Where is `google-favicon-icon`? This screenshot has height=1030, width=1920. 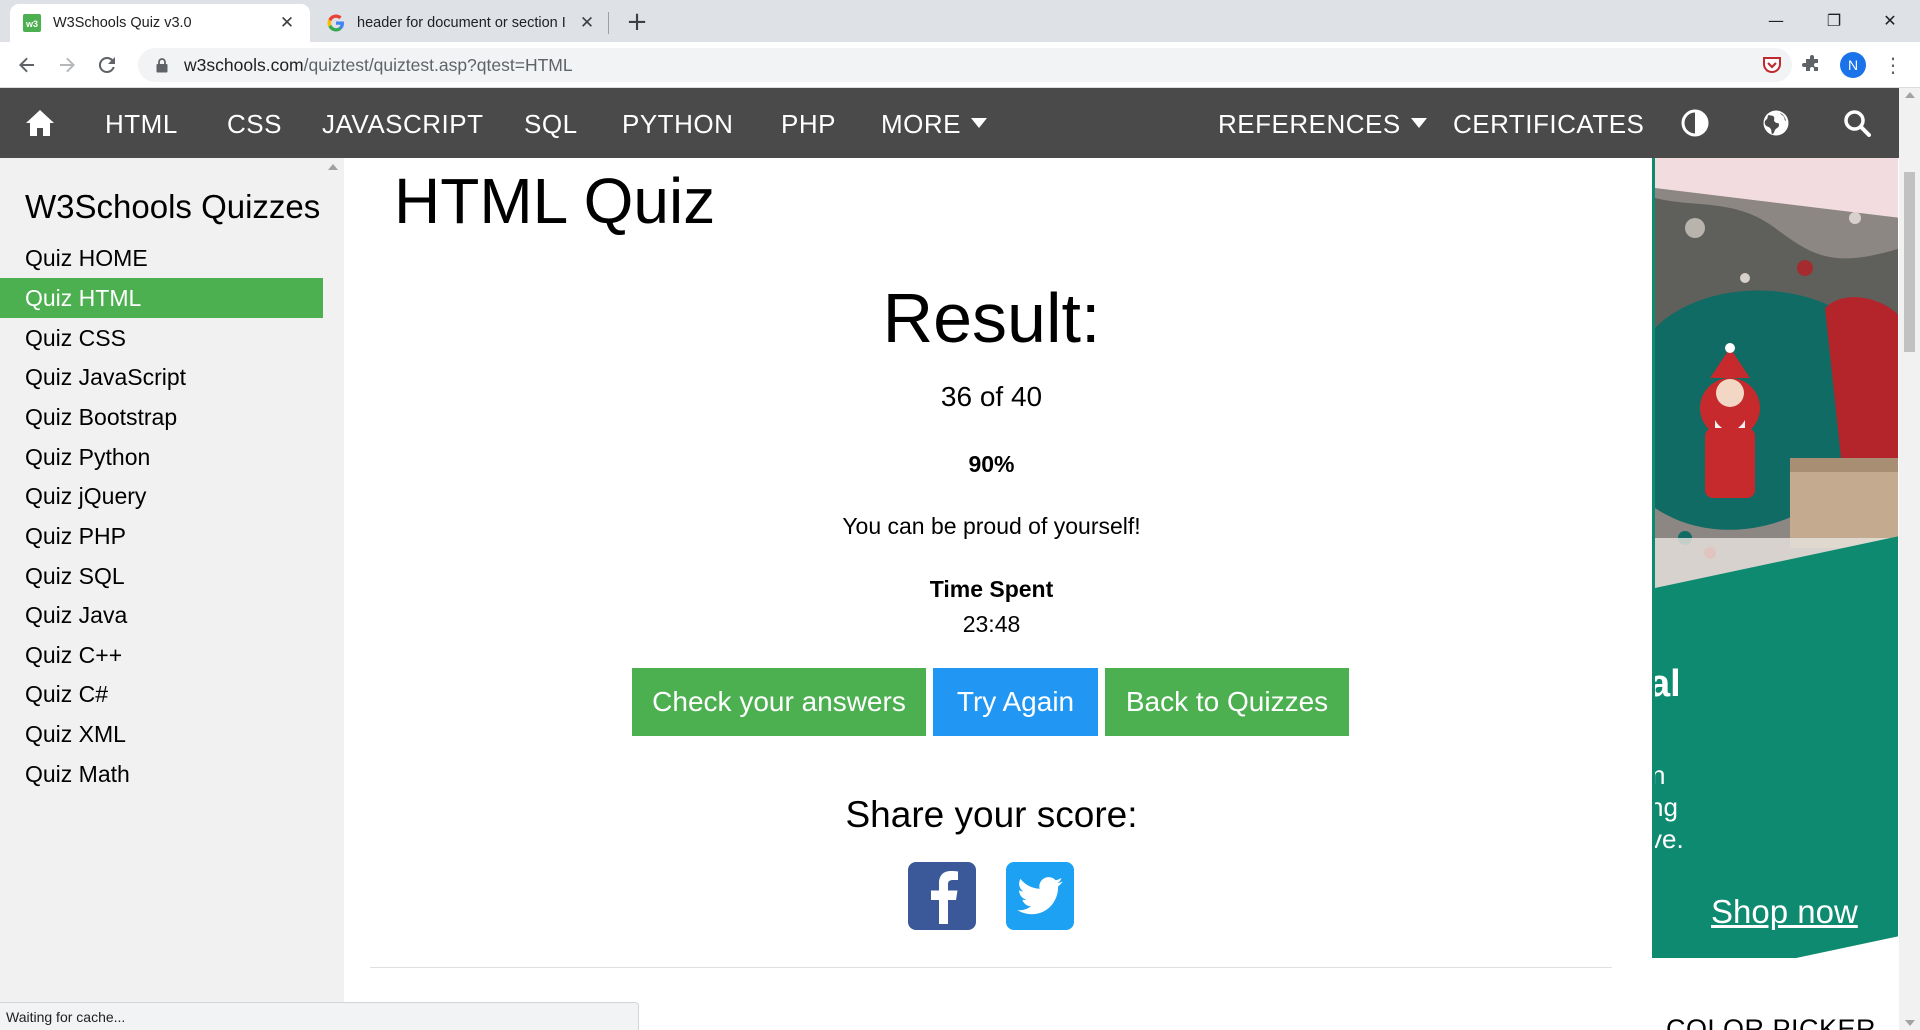
google-favicon-icon is located at coordinates (336, 23).